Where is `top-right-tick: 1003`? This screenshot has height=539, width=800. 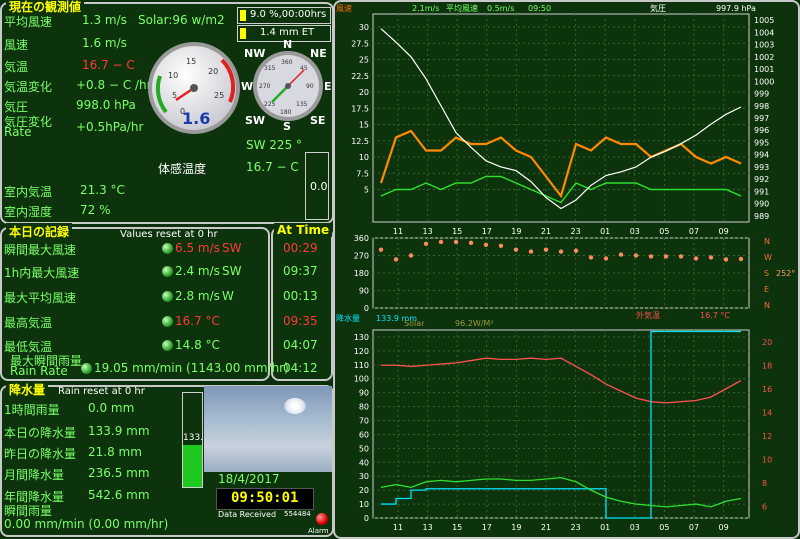
top-right-tick: 1003 is located at coordinates (764, 45).